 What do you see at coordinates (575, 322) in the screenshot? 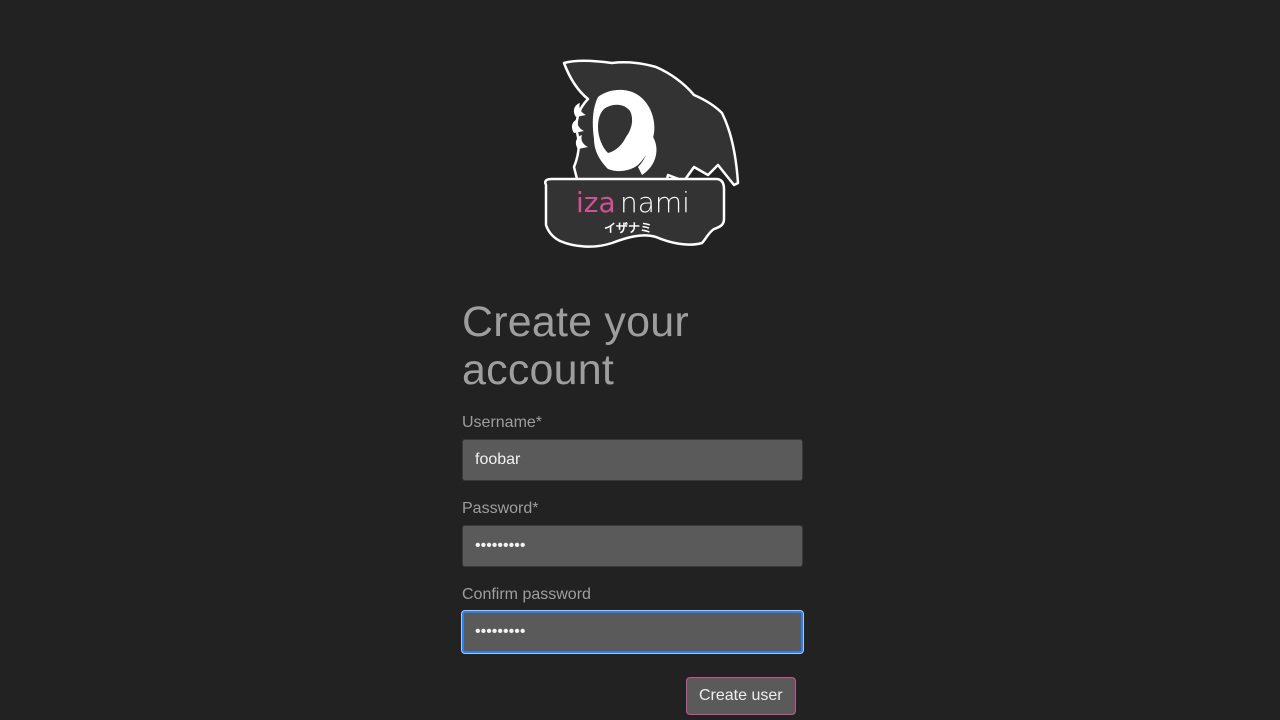
I see `page-title-line1: Create your` at bounding box center [575, 322].